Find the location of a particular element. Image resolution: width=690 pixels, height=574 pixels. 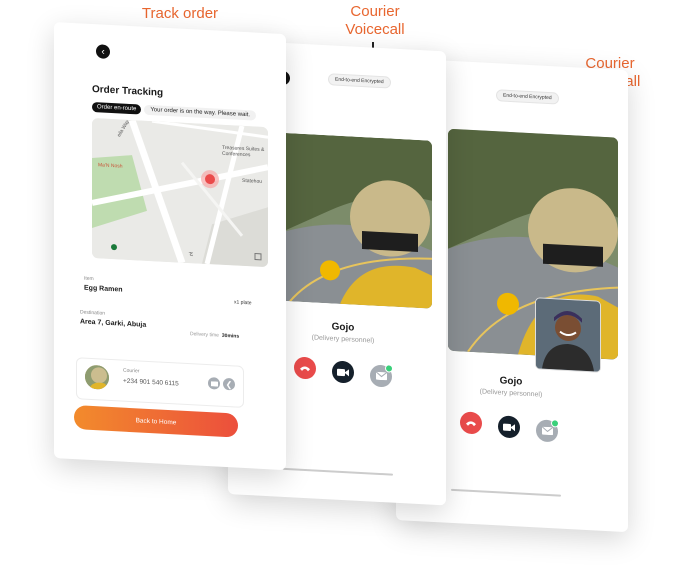

item-value: Egg Ramen is located at coordinates (103, 289).